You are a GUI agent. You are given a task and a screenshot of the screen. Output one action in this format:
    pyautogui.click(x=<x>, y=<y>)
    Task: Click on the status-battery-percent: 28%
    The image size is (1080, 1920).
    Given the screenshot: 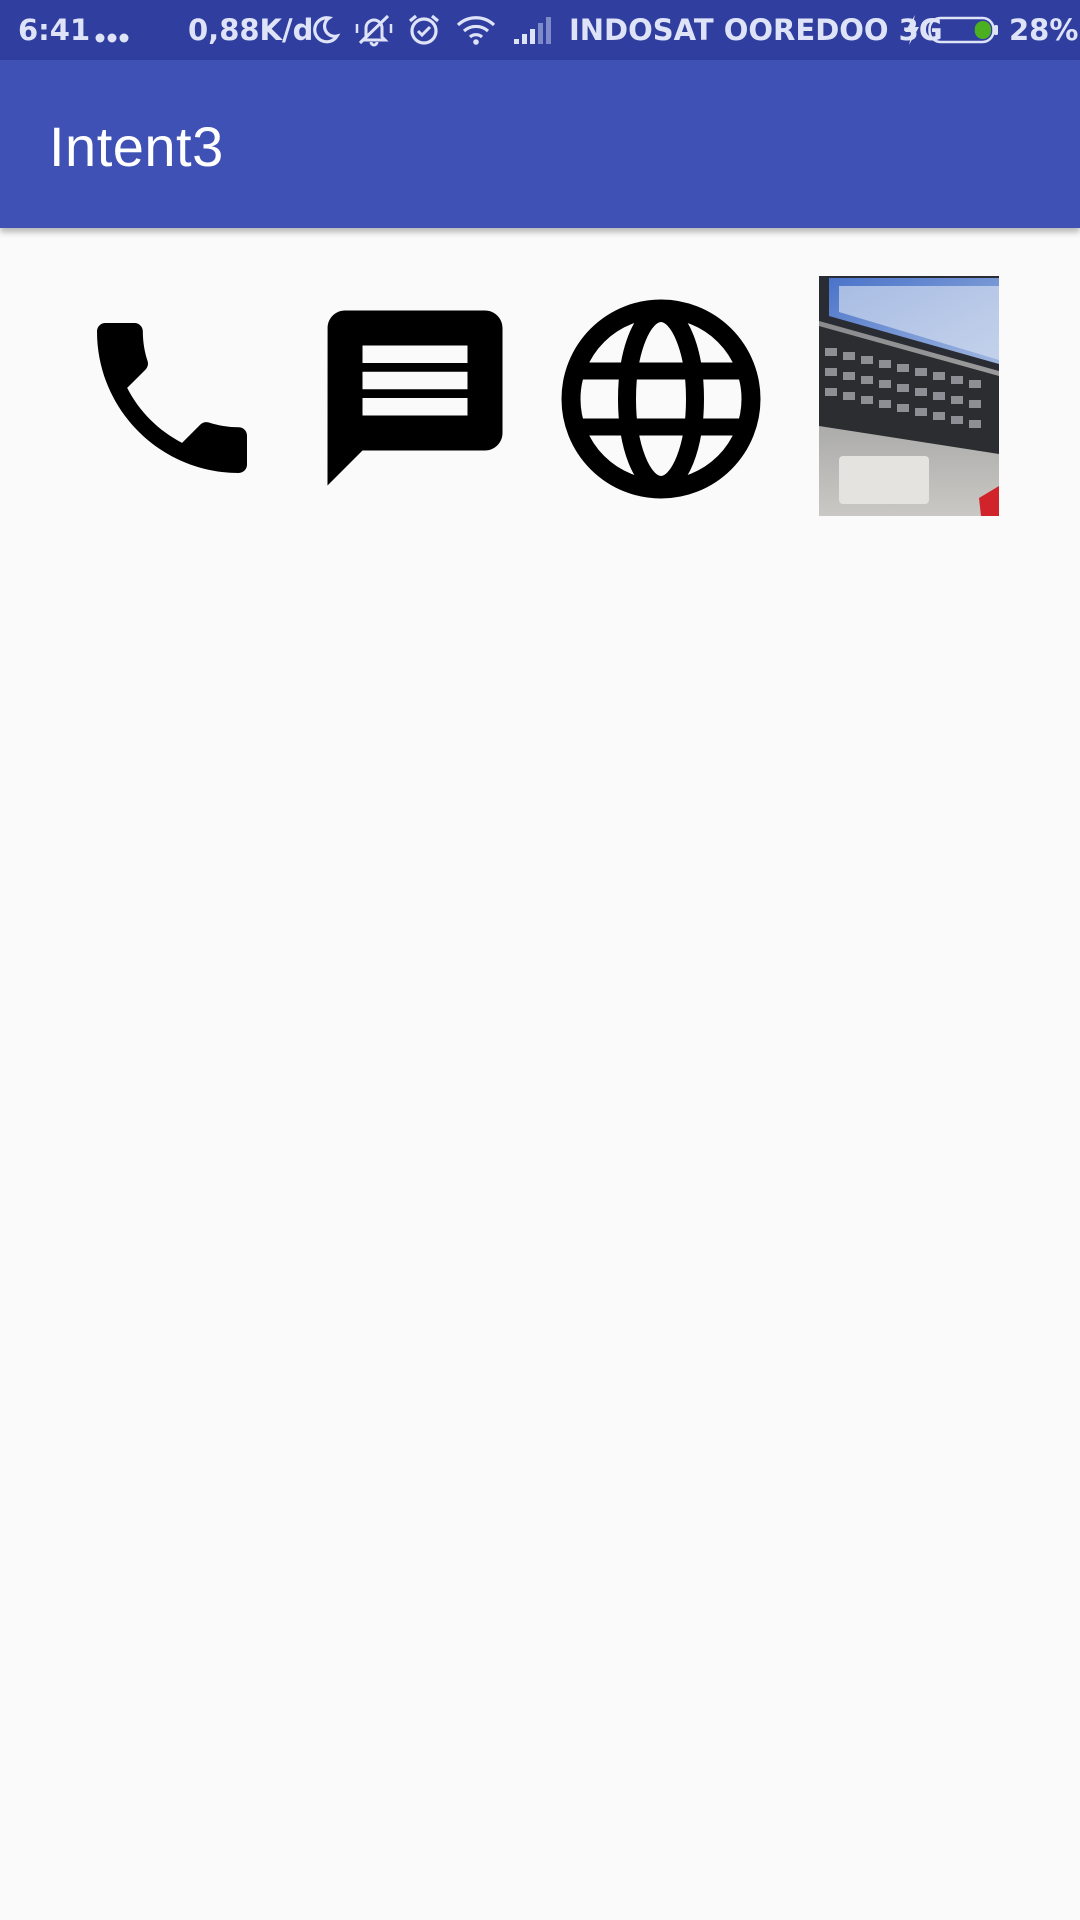 What is the action you would take?
    pyautogui.click(x=1044, y=30)
    